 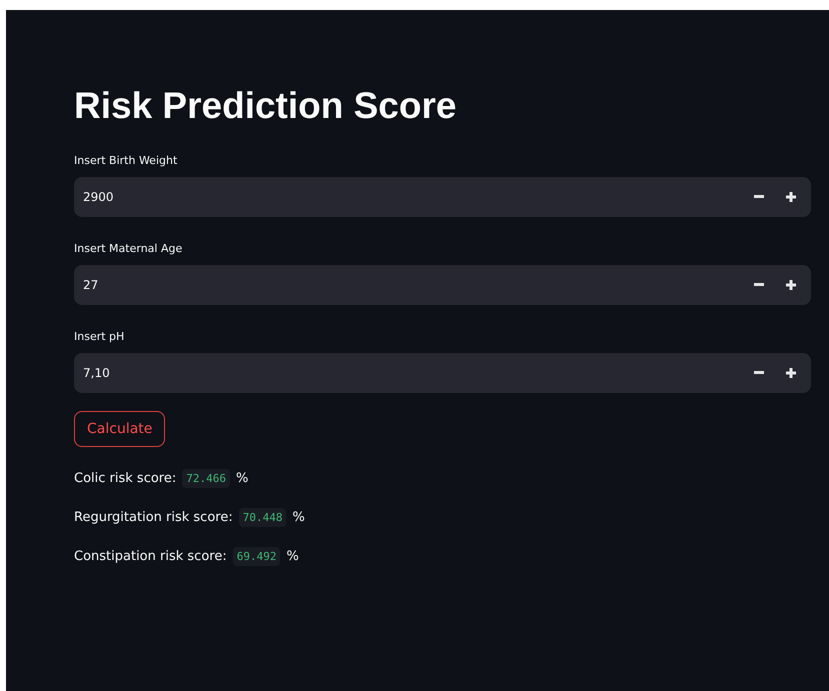 I want to click on result-label: Regurgitation risk score:, so click(x=153, y=517).